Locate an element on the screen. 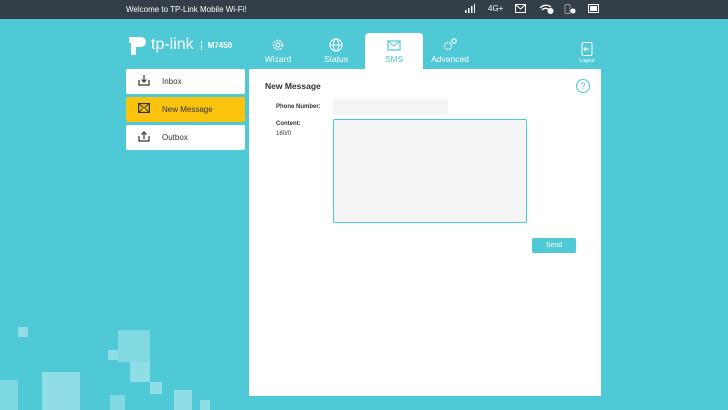 The width and height of the screenshot is (728, 410). character-counter: 160/0 is located at coordinates (284, 134).